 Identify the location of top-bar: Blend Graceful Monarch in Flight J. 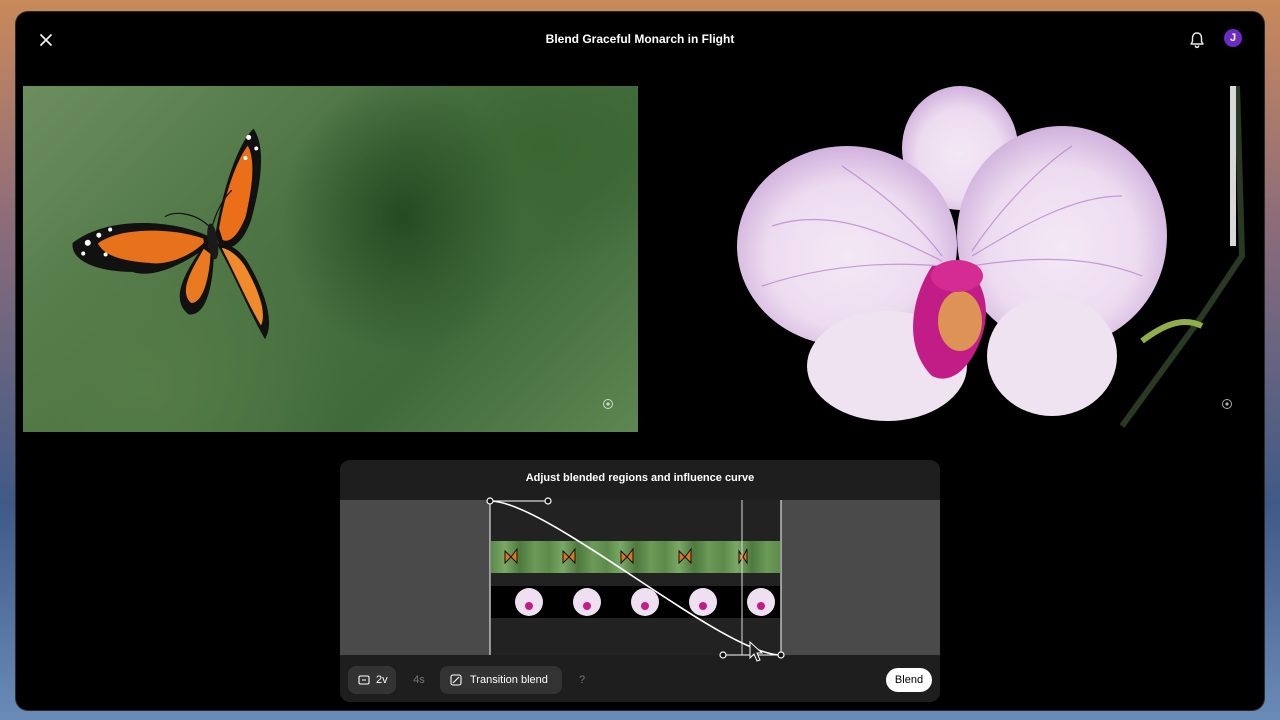
(640, 40).